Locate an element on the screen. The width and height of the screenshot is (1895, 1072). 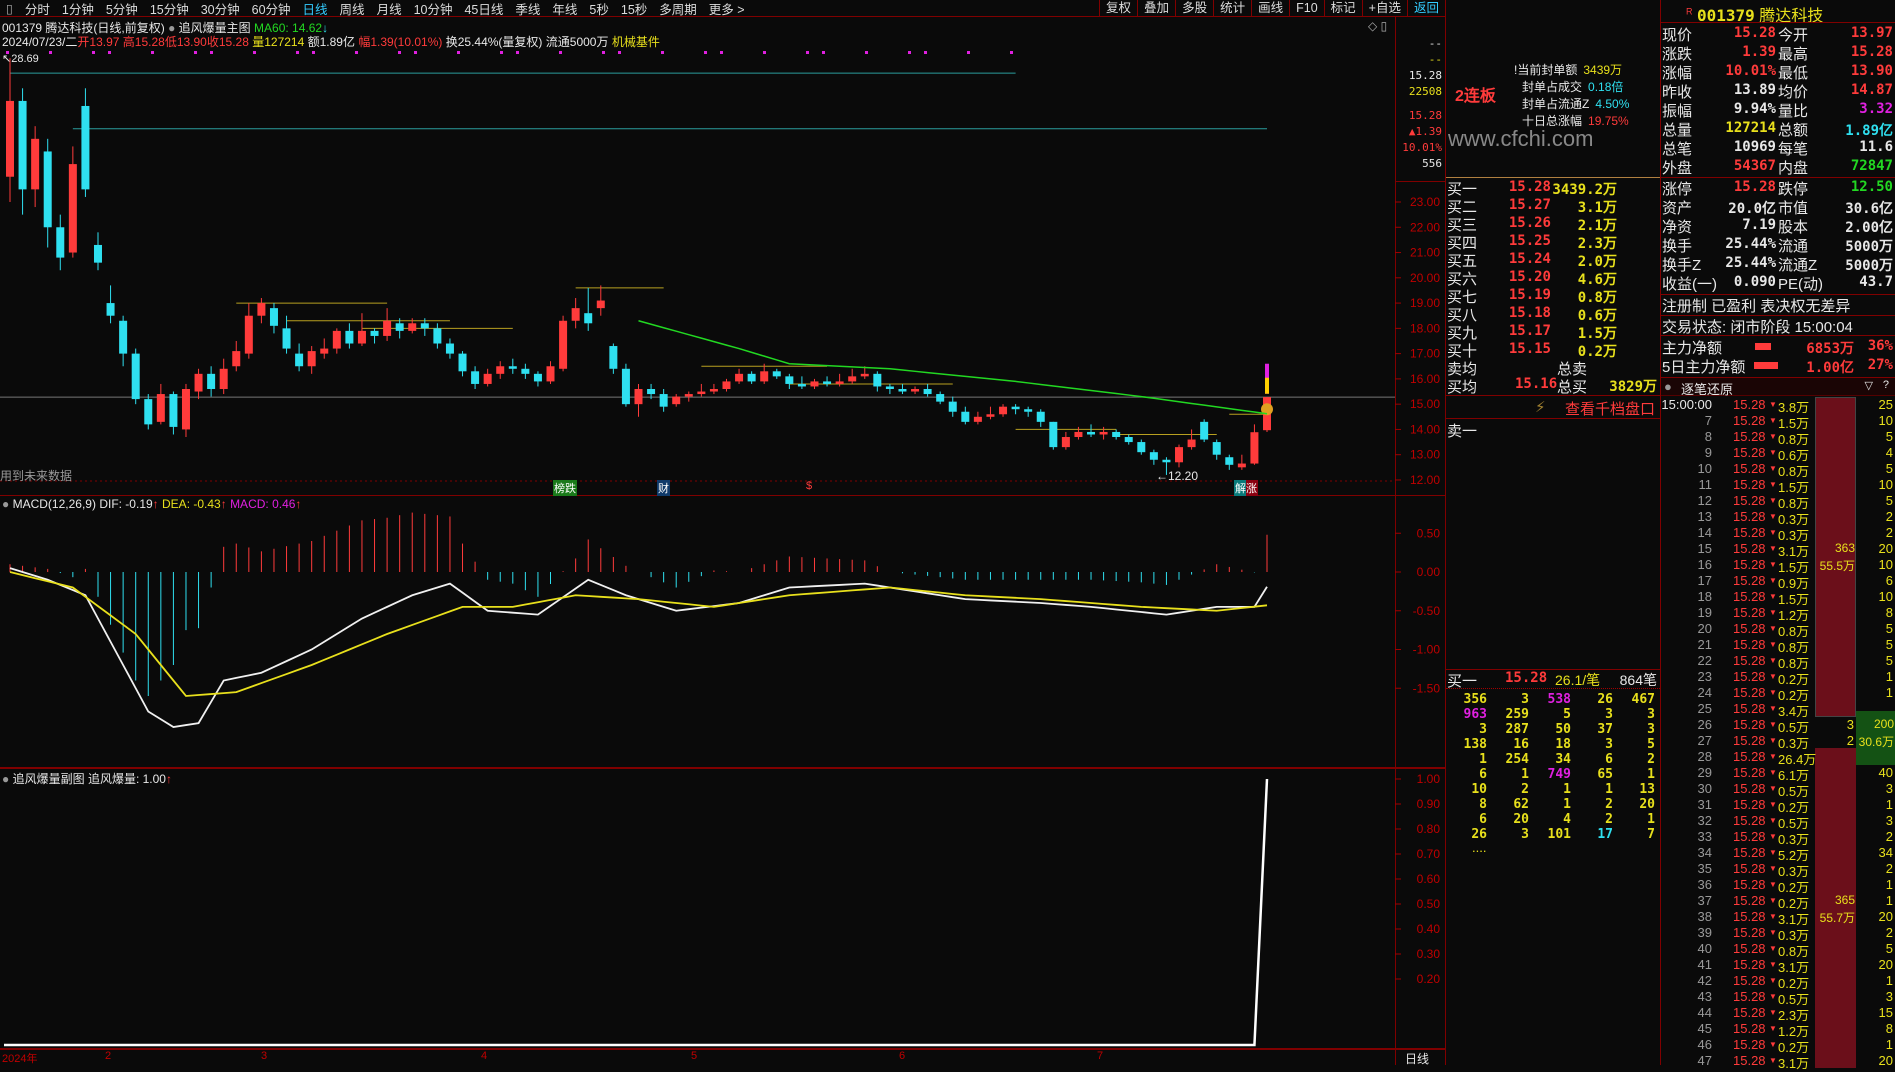
tick-time: 12 is located at coordinates (1704, 500).